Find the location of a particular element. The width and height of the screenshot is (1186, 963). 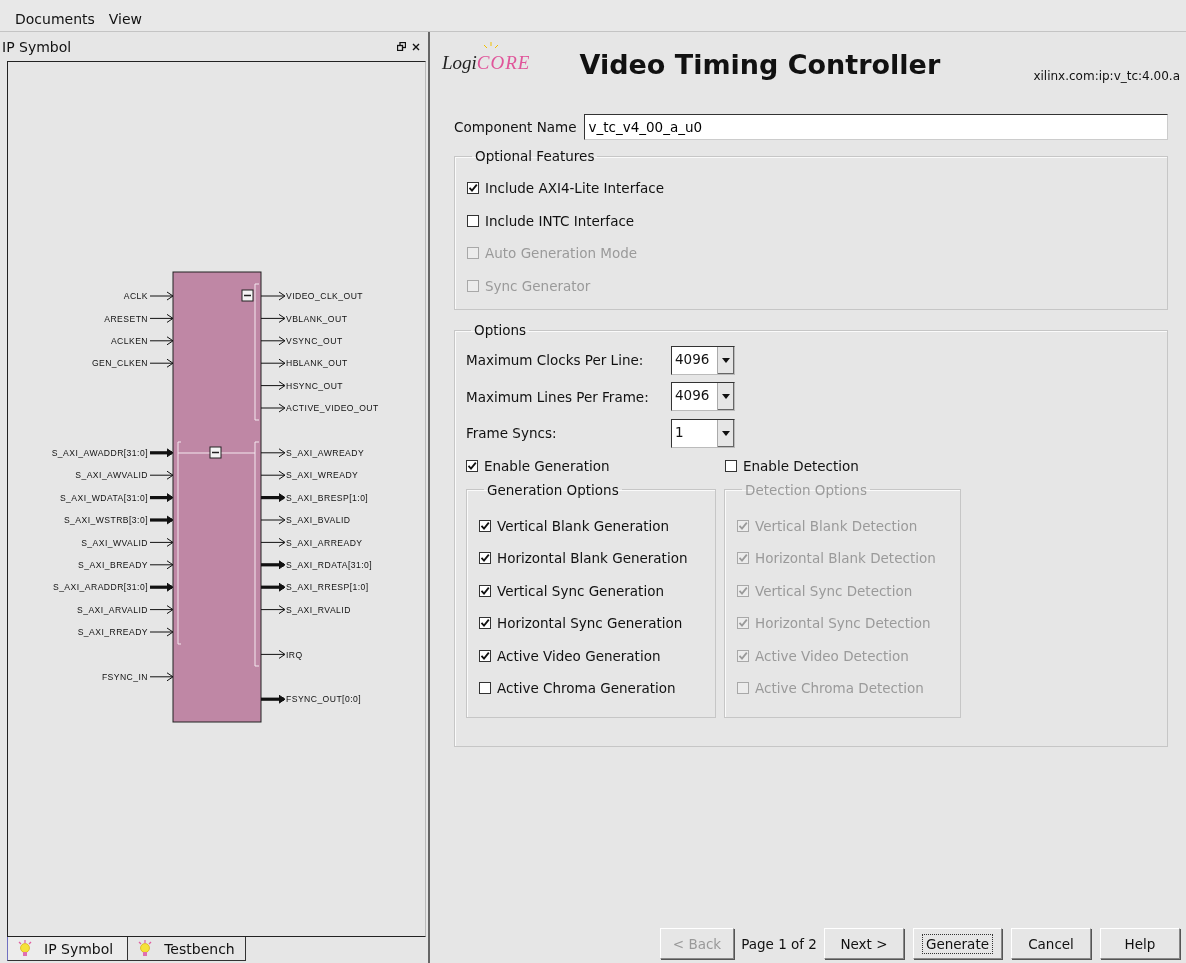

port-label: S_AXI_WSTRB[3:0] is located at coordinates (105, 520).